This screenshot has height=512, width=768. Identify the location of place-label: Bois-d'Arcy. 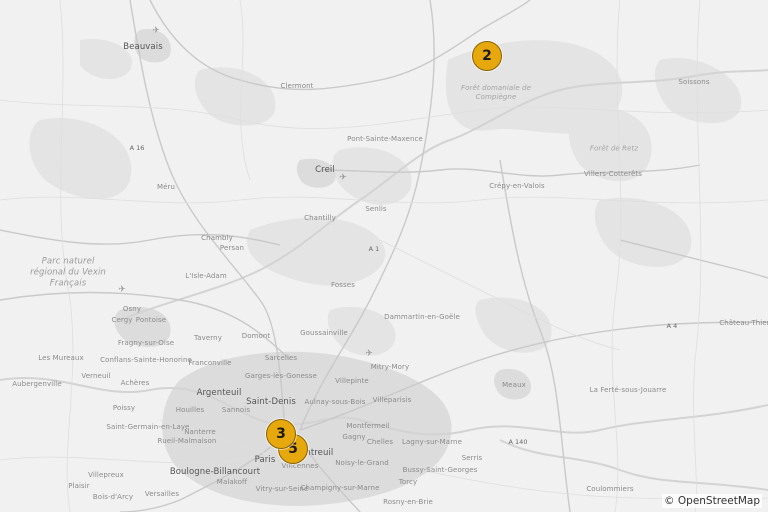
(113, 497).